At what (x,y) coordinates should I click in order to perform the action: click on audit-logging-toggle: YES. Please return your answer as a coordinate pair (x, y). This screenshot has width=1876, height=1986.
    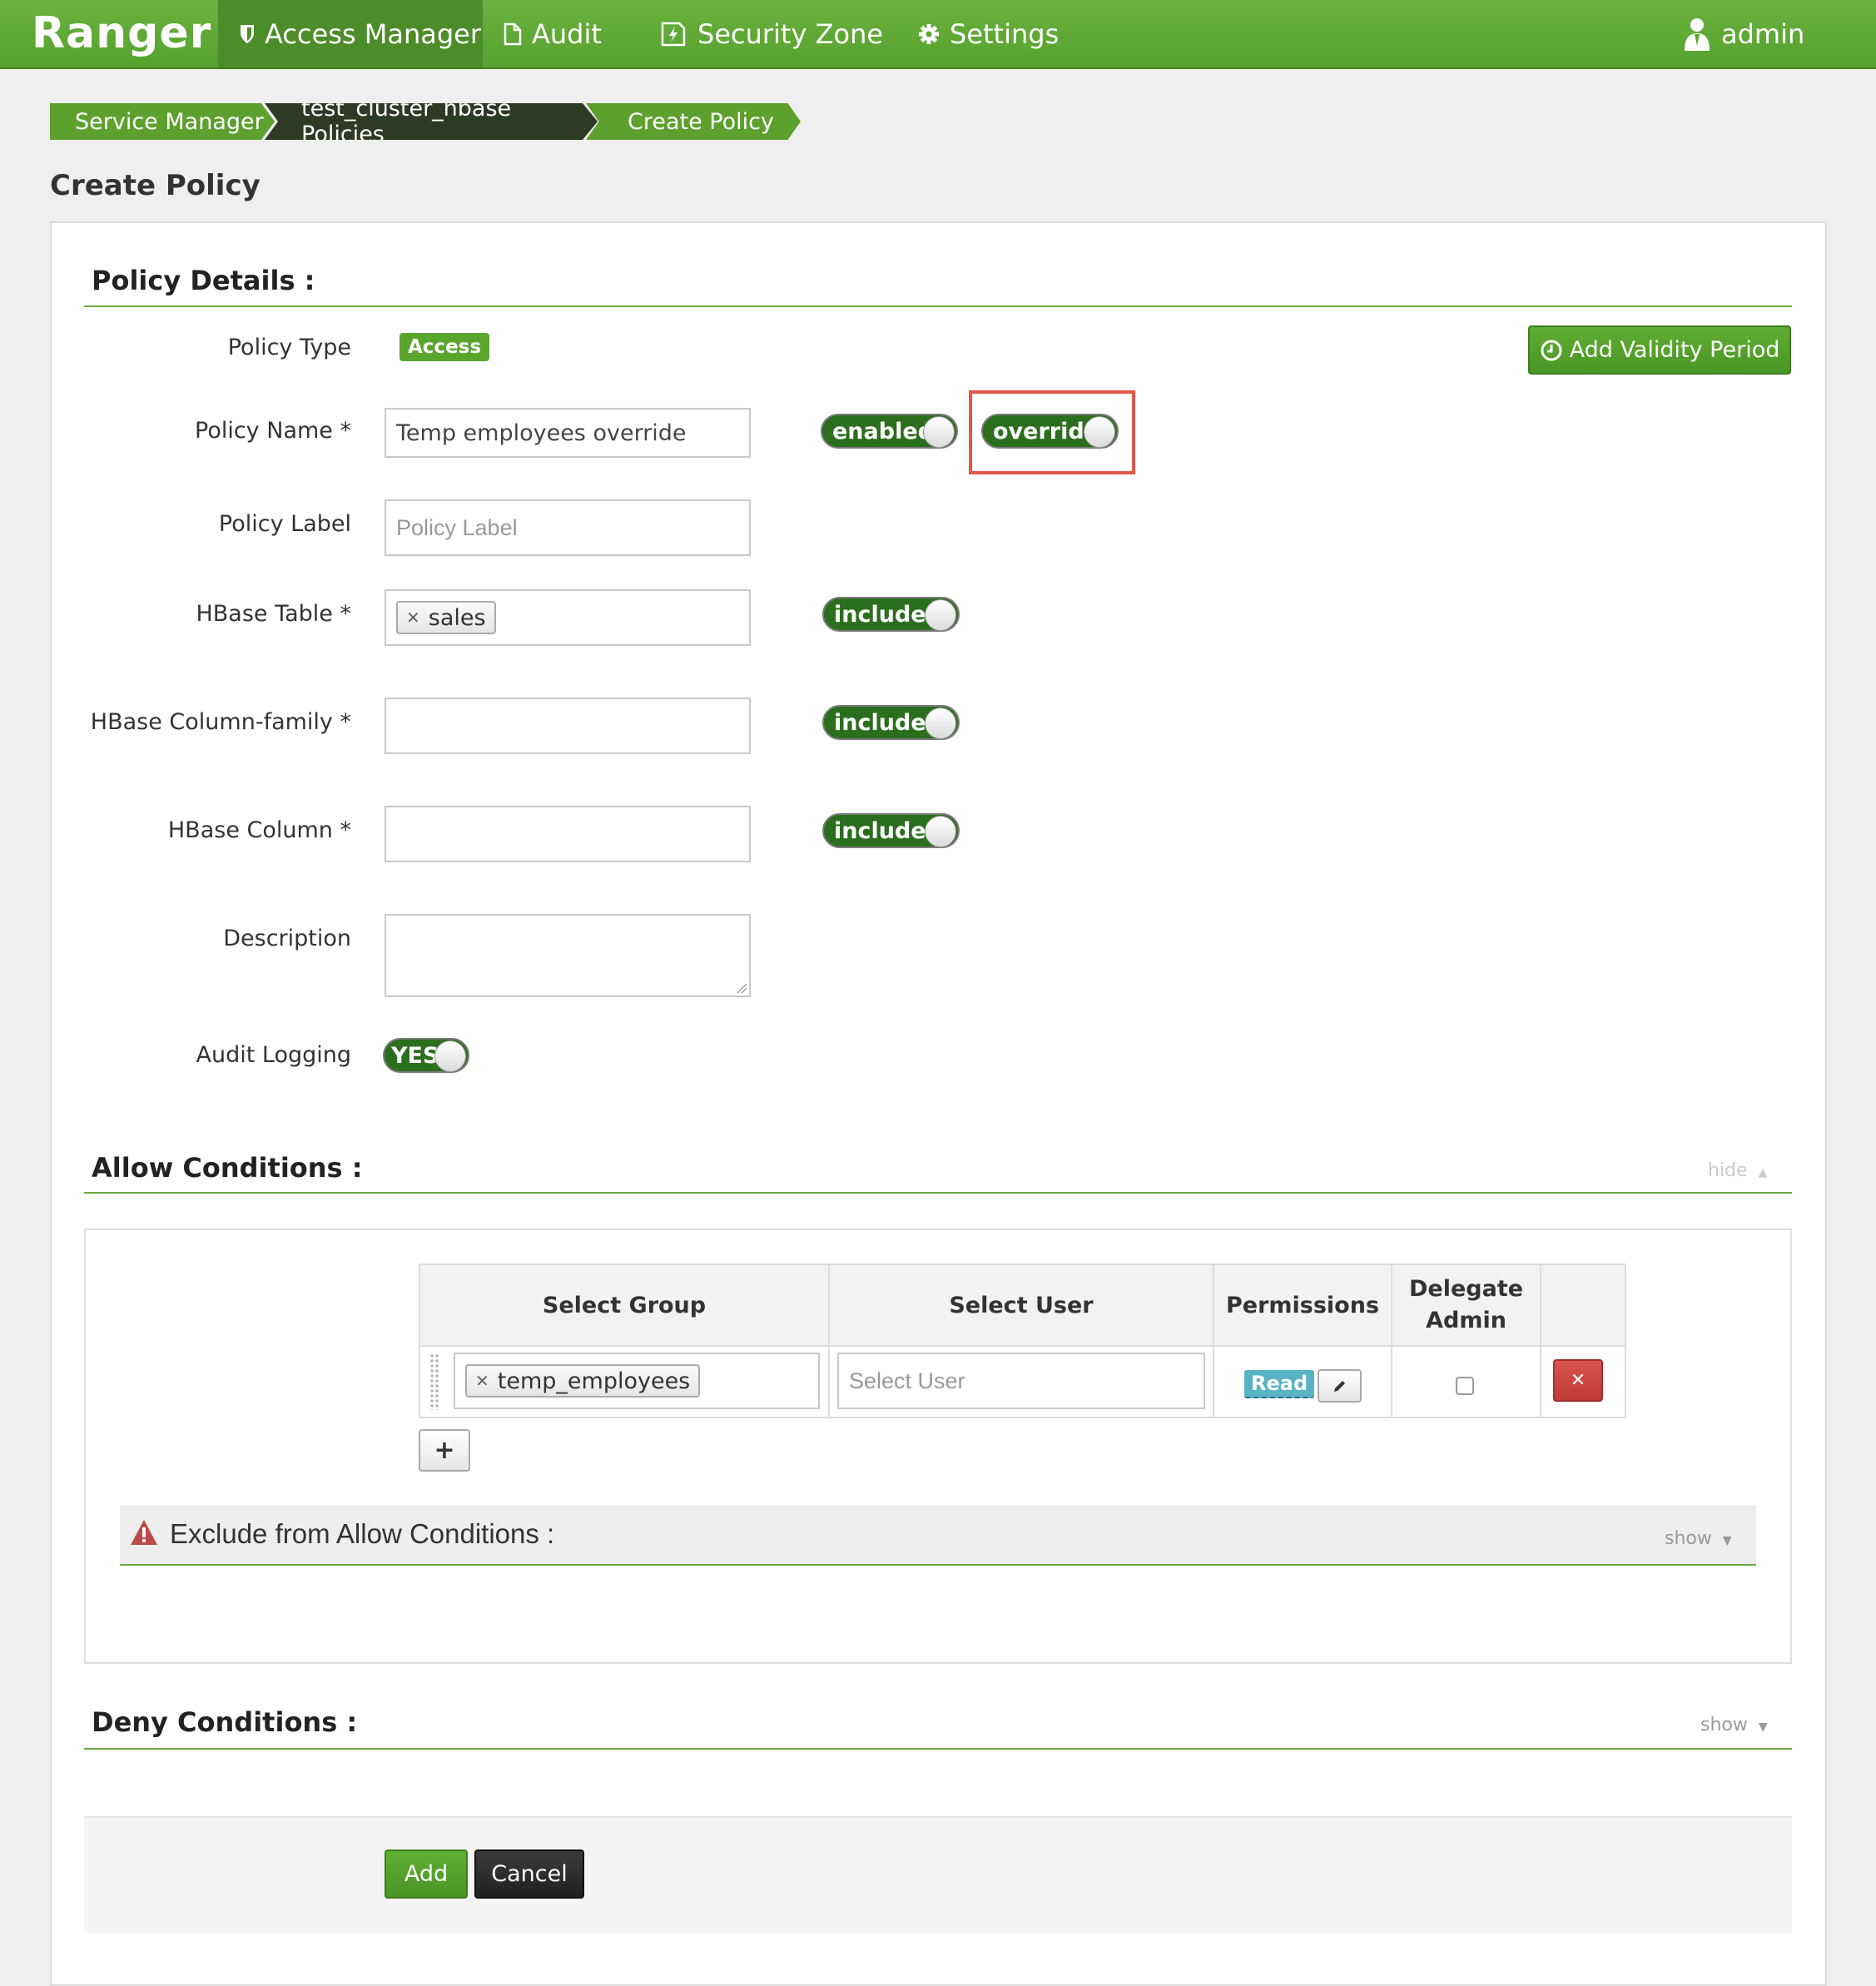
    Looking at the image, I should click on (426, 1055).